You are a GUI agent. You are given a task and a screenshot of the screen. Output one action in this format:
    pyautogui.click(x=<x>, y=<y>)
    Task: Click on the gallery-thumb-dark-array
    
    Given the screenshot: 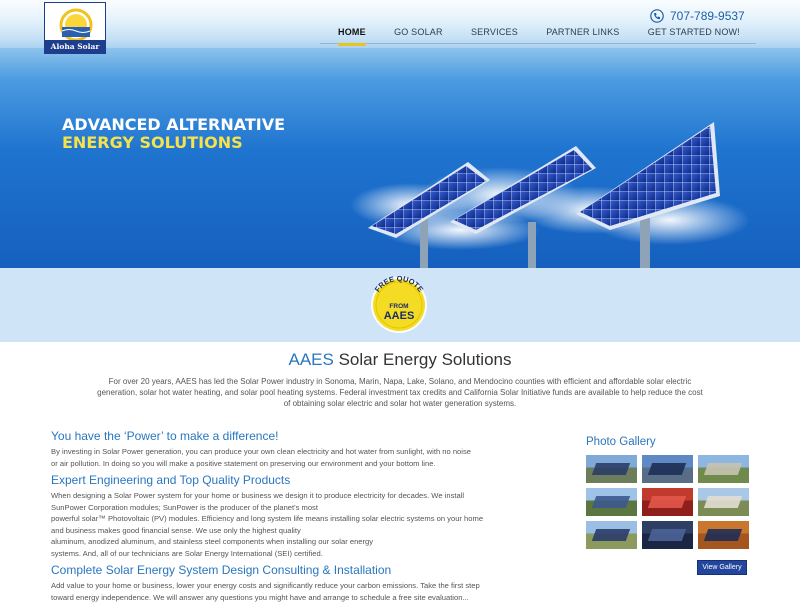 What is the action you would take?
    pyautogui.click(x=667, y=535)
    